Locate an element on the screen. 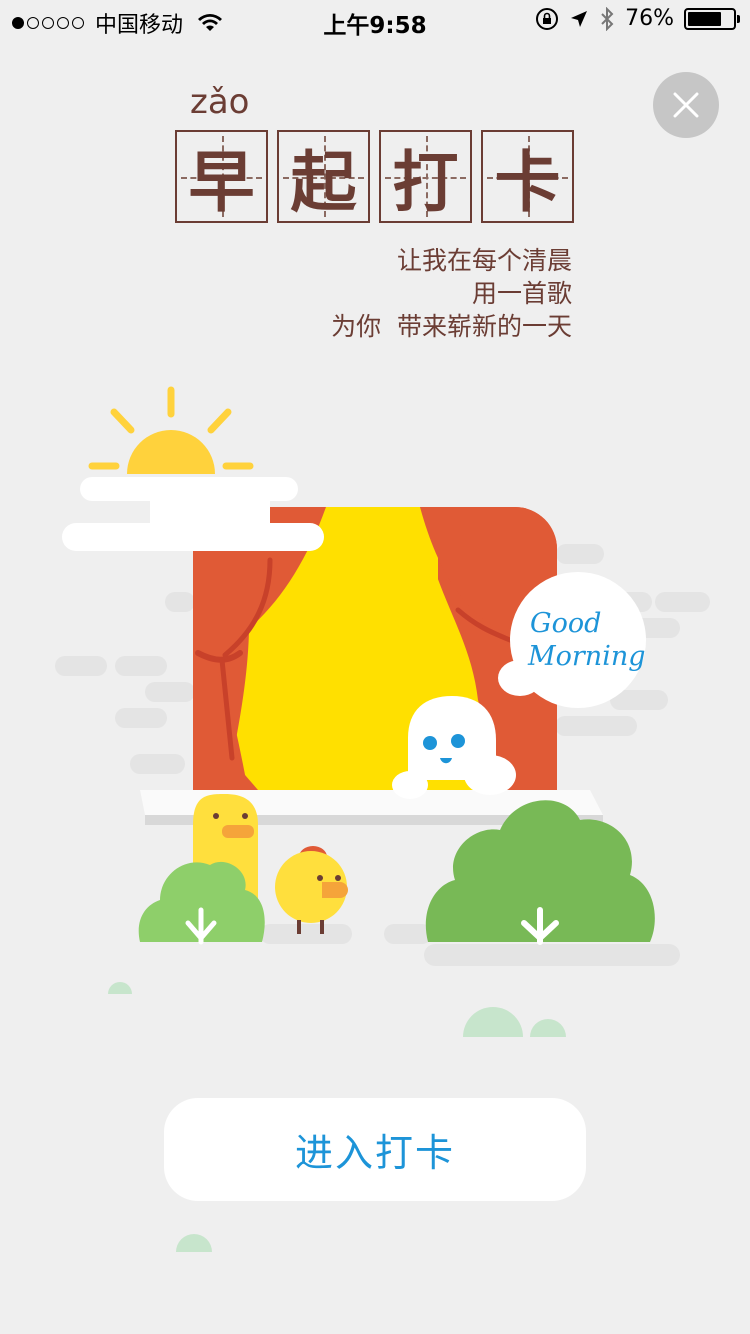 Image resolution: width=750 pixels, height=1334 pixels. page-title: 早 起 打 卡 is located at coordinates (374, 176).